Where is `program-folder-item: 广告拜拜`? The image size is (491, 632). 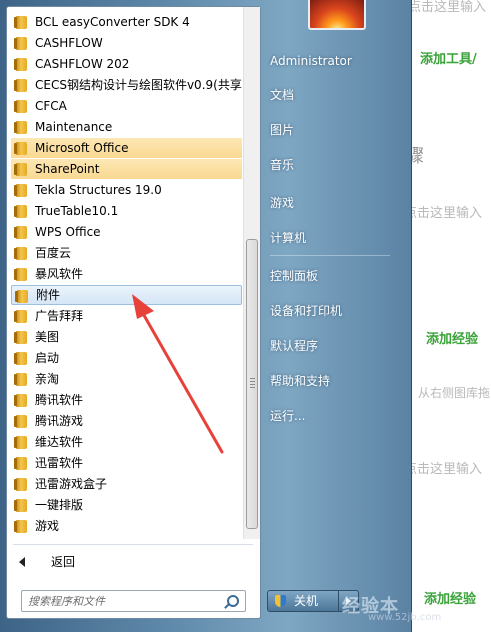
program-folder-item: 广告拜拜 is located at coordinates (126, 316).